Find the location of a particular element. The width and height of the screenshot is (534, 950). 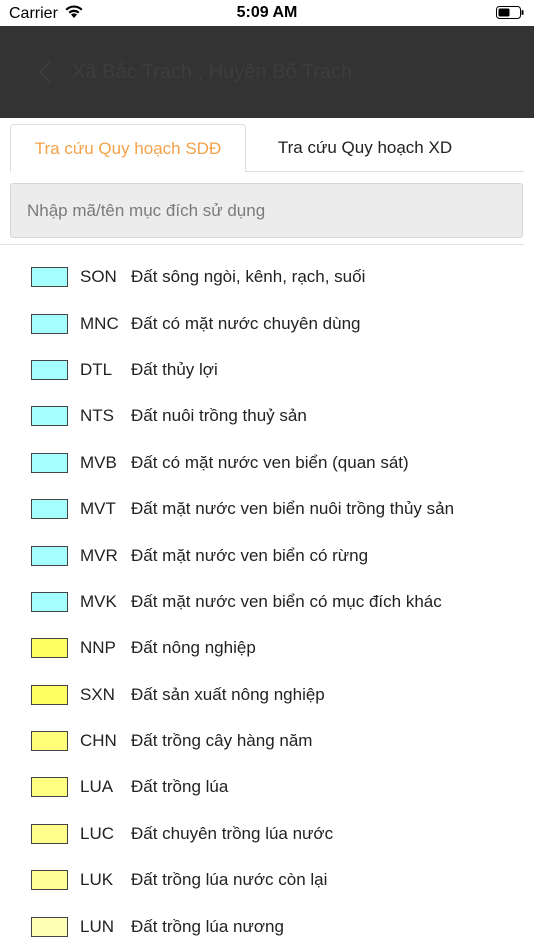

land-use-code: DTL is located at coordinates (96, 369).